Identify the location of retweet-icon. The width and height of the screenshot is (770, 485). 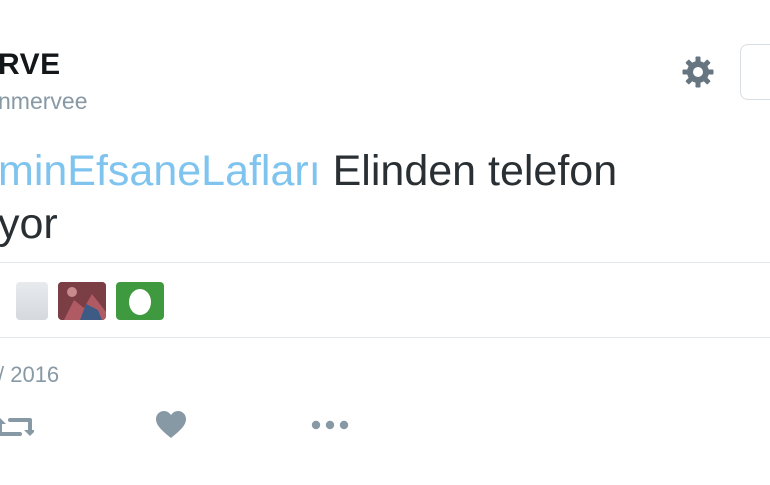
(17, 427).